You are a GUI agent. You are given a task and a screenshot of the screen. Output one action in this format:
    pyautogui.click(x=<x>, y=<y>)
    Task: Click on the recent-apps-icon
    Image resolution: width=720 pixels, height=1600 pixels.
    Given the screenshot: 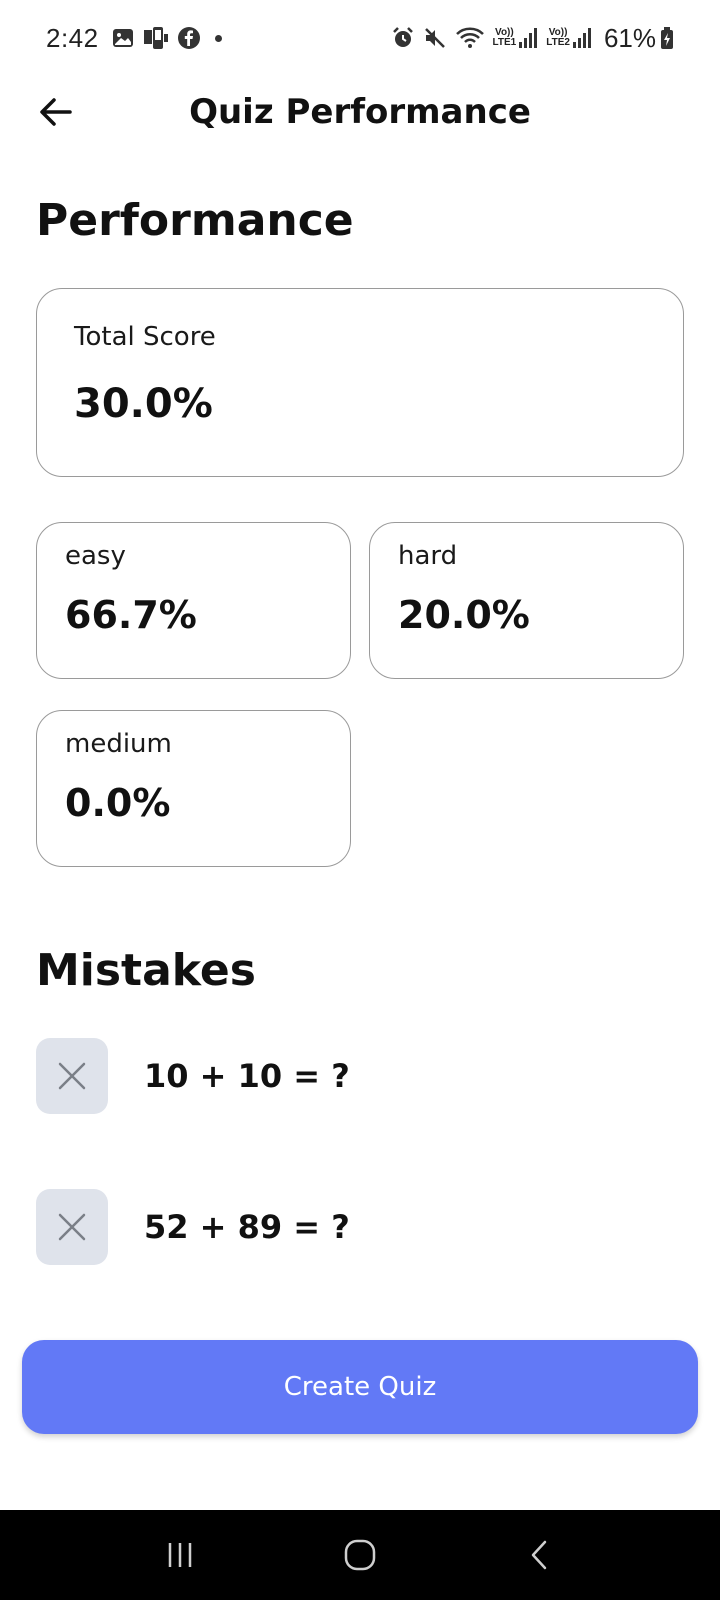 What is the action you would take?
    pyautogui.click(x=180, y=1555)
    